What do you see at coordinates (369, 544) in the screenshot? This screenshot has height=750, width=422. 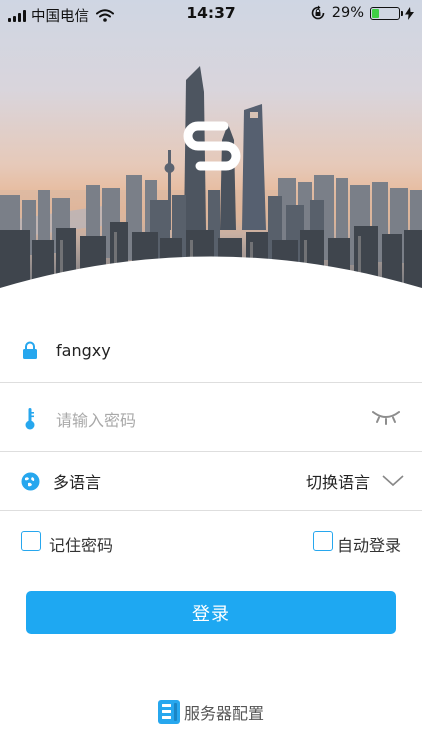 I see `auto-login-label: 自动登录` at bounding box center [369, 544].